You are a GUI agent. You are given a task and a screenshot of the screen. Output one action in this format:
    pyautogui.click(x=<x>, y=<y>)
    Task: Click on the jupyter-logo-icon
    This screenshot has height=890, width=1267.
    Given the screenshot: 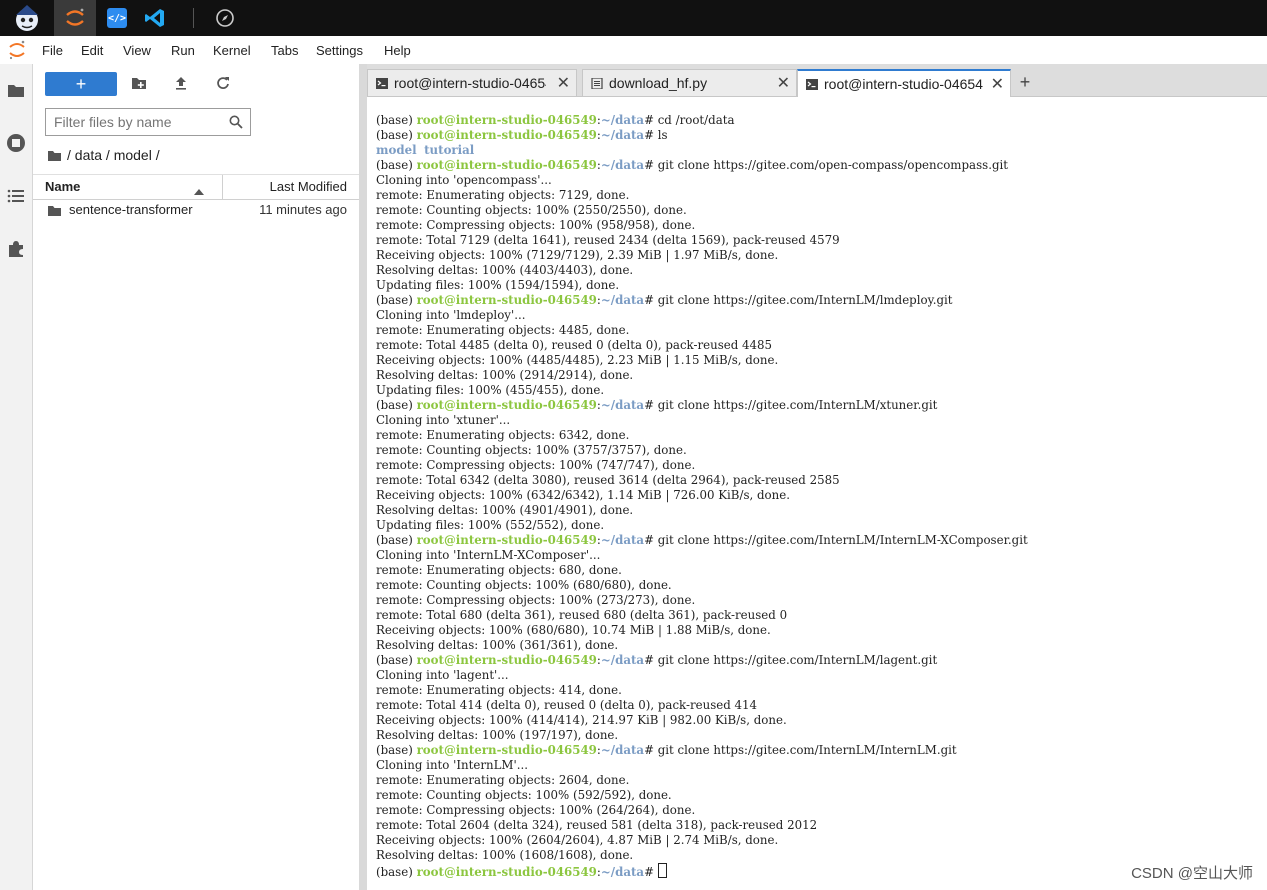 What is the action you would take?
    pyautogui.click(x=17, y=52)
    